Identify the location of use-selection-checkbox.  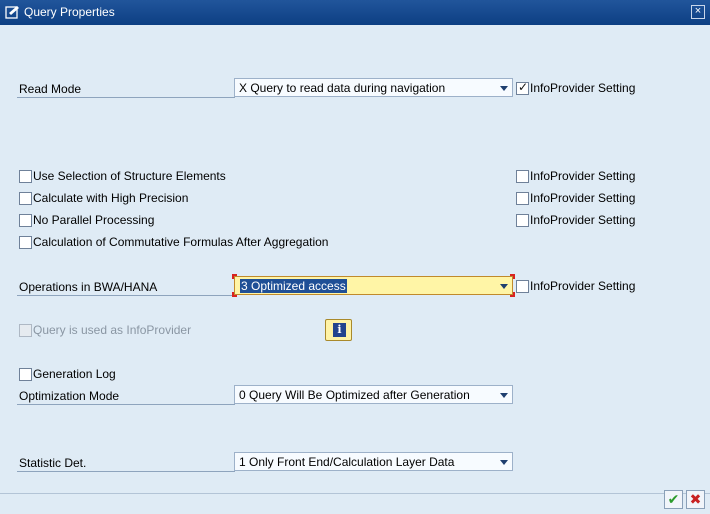
(25, 176).